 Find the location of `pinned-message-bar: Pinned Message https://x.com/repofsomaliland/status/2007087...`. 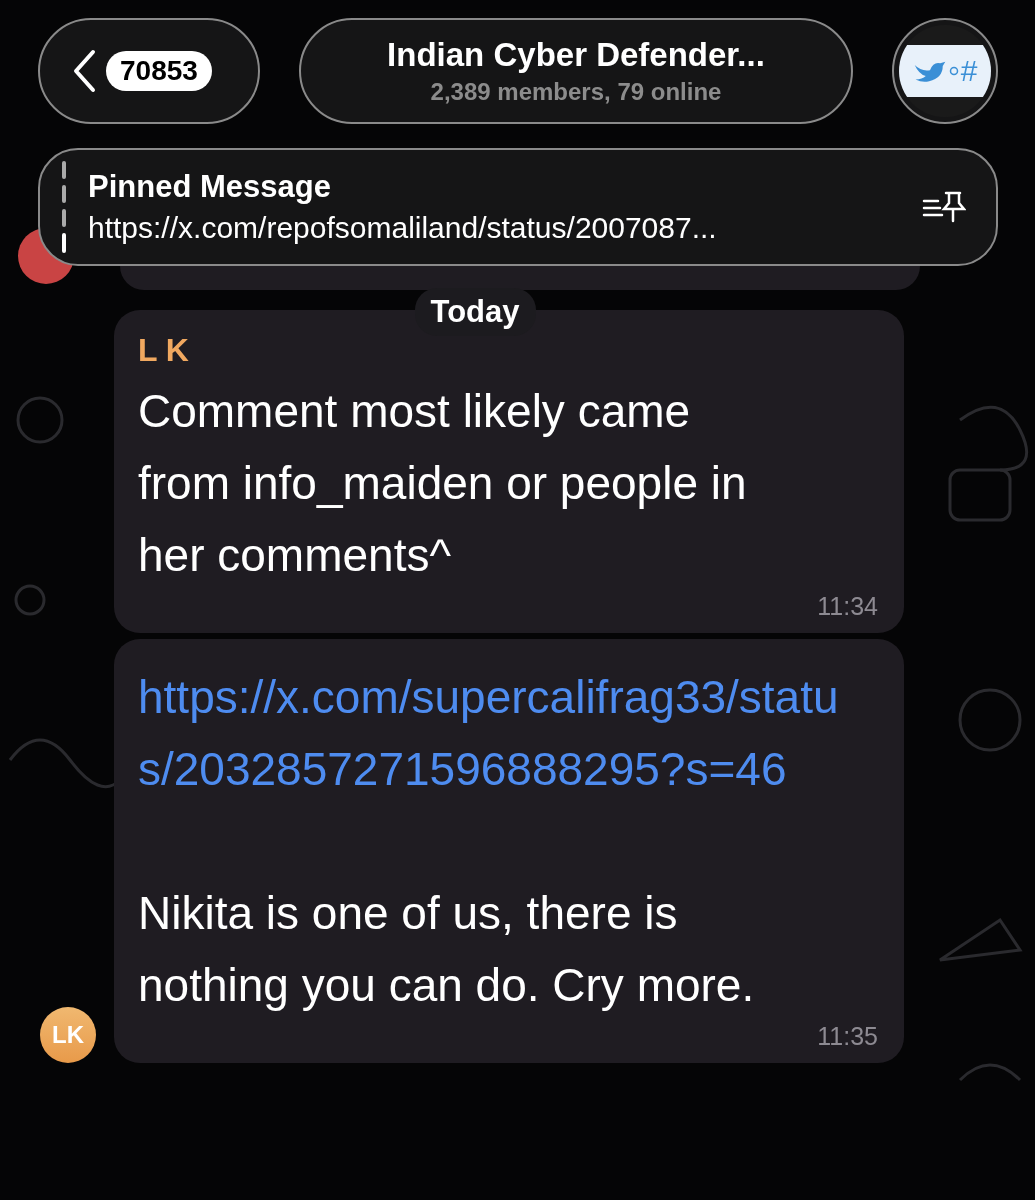

pinned-message-bar: Pinned Message https://x.com/repofsomaliland/status/2007087... is located at coordinates (518, 207).